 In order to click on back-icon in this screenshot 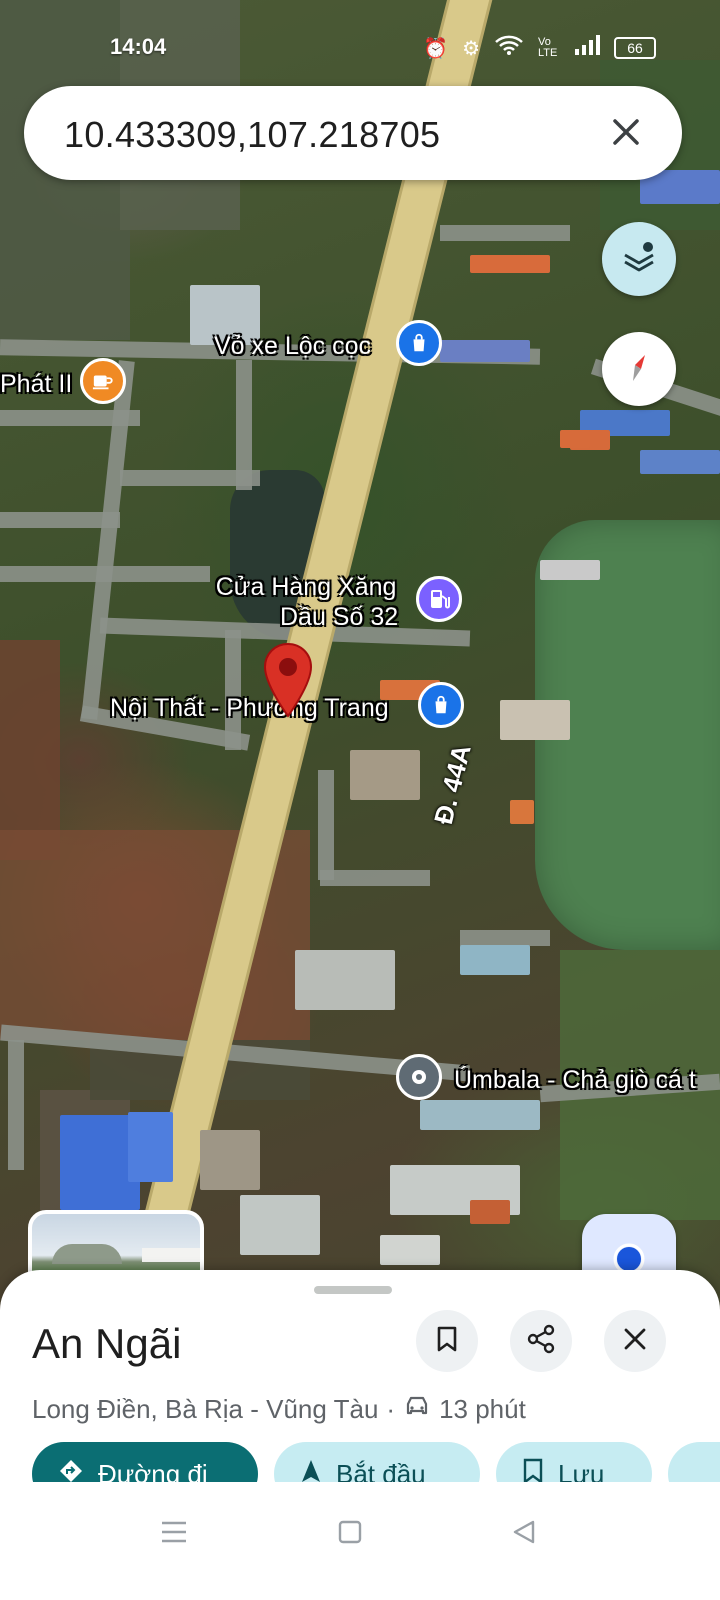, I will do `click(524, 1532)`.